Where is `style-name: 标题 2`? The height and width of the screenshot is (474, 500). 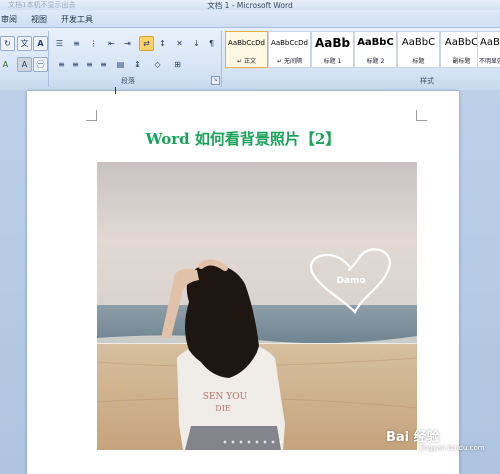
style-name: 标题 2 is located at coordinates (375, 61).